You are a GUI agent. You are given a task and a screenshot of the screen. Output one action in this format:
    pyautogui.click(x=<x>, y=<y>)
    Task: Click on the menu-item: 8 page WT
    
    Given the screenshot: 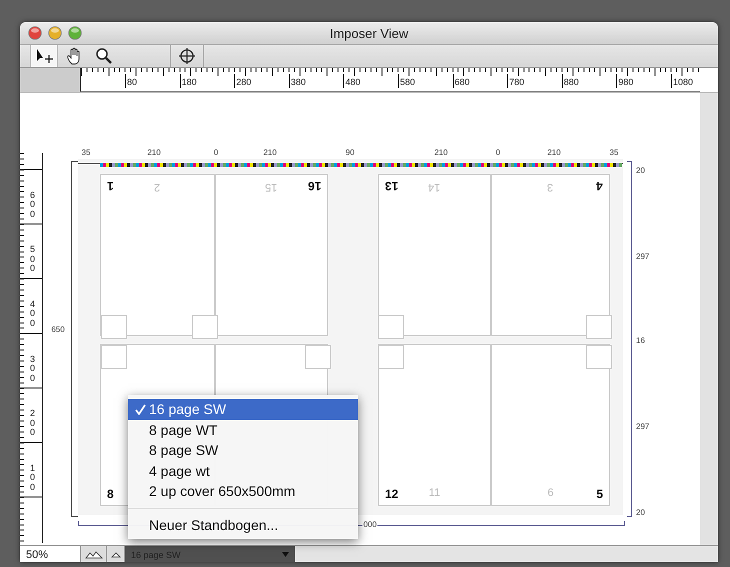 What is the action you would take?
    pyautogui.click(x=243, y=430)
    